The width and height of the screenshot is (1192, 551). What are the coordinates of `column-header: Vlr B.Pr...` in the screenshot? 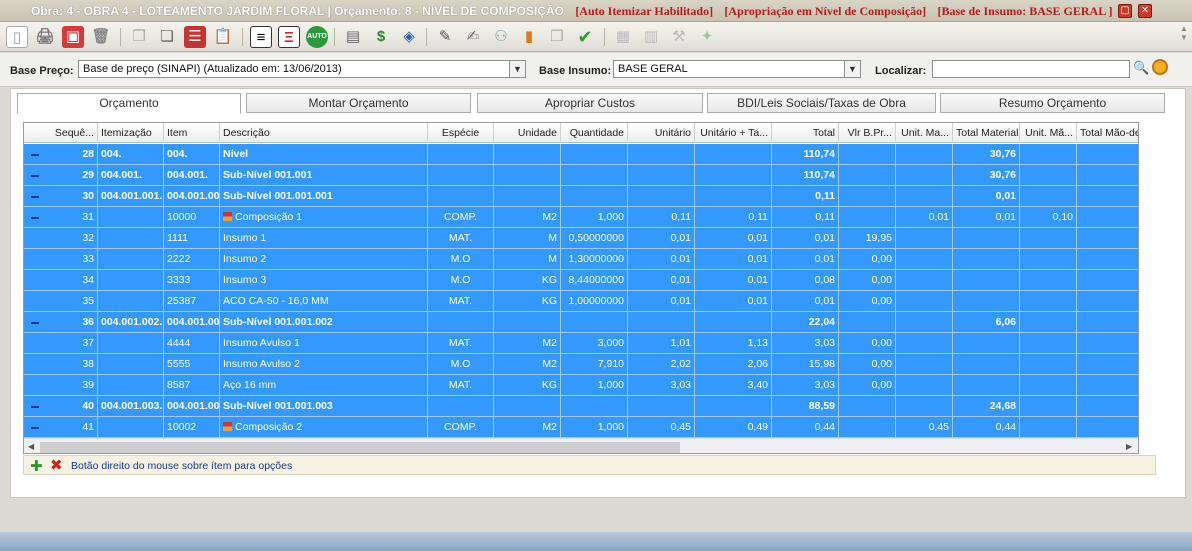 It's located at (867, 133).